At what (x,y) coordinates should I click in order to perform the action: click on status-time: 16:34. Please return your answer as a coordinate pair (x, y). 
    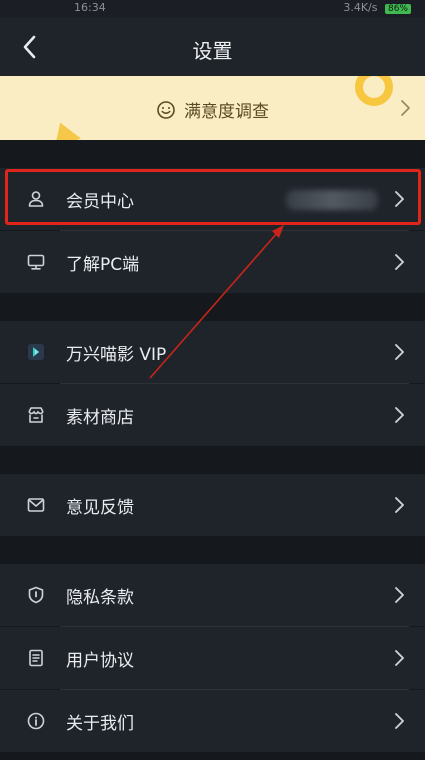
    Looking at the image, I should click on (90, 7).